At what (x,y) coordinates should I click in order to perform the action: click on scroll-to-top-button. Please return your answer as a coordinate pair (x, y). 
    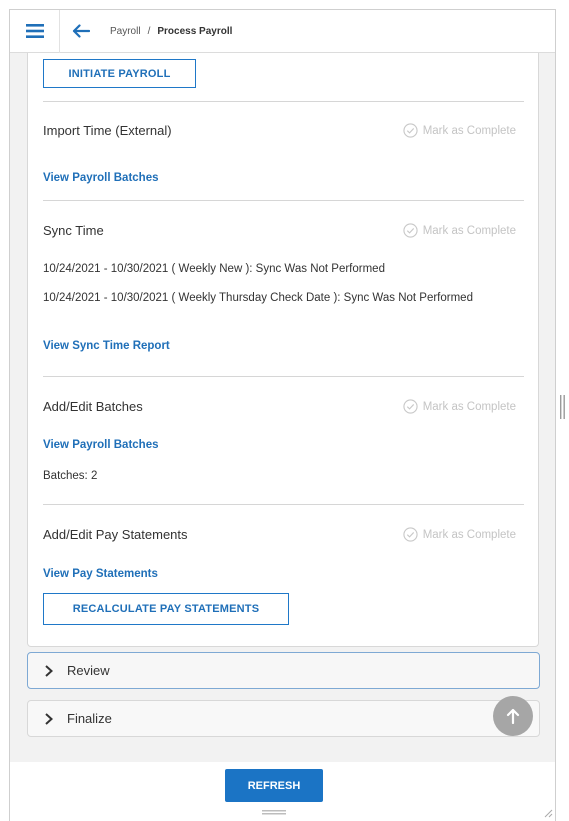
    Looking at the image, I should click on (513, 716).